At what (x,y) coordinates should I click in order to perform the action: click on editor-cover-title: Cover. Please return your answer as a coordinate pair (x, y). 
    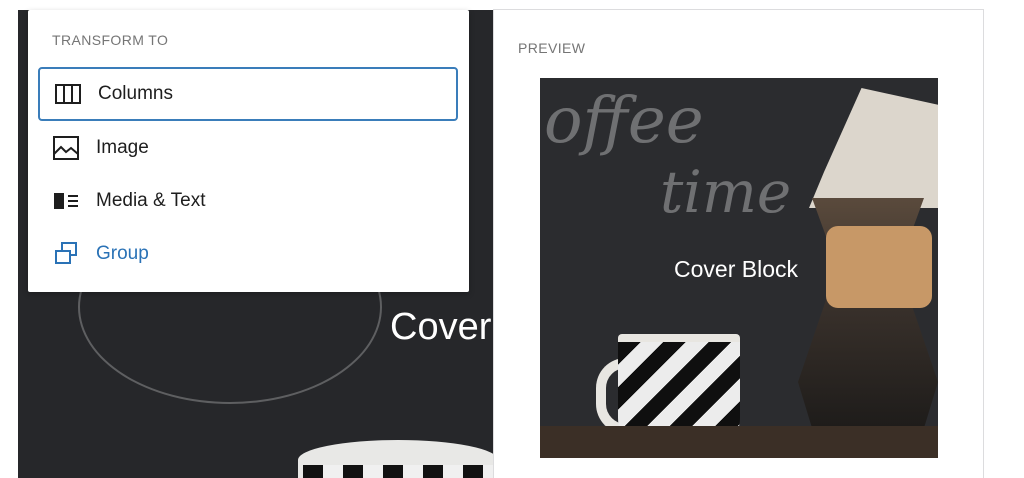
    Looking at the image, I should click on (440, 327).